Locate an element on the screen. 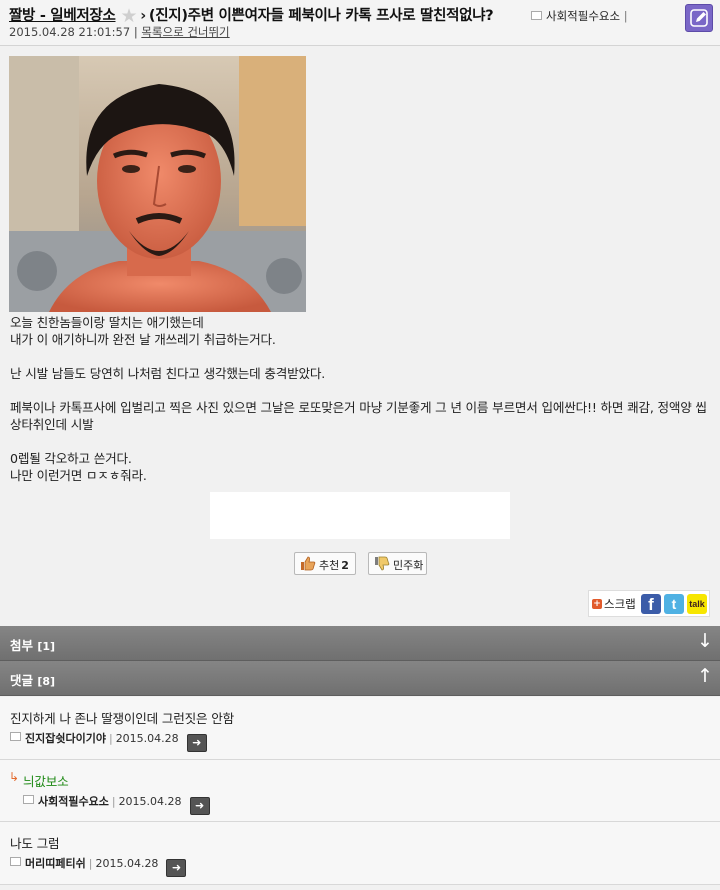  post-author: 사회적필수요소 | is located at coordinates (579, 16).